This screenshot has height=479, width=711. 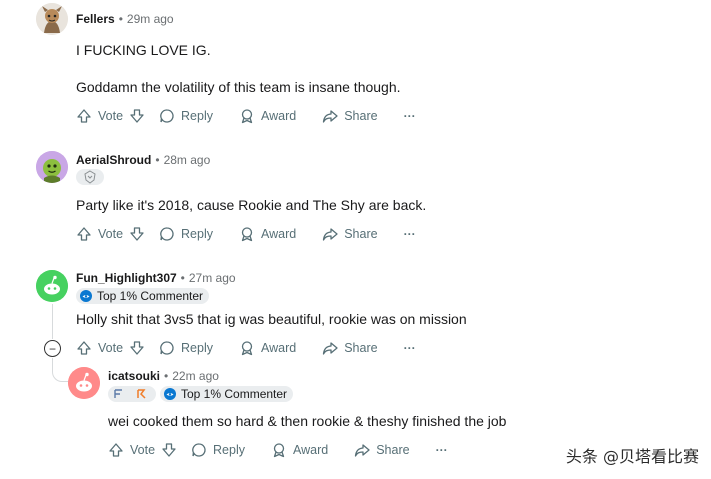 I want to click on thread-connector, so click(x=60, y=372).